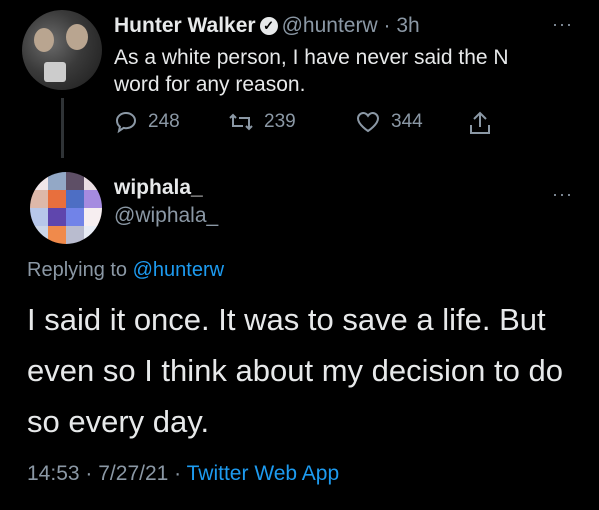 This screenshot has height=510, width=599. I want to click on thread-connector-line, so click(62, 128).